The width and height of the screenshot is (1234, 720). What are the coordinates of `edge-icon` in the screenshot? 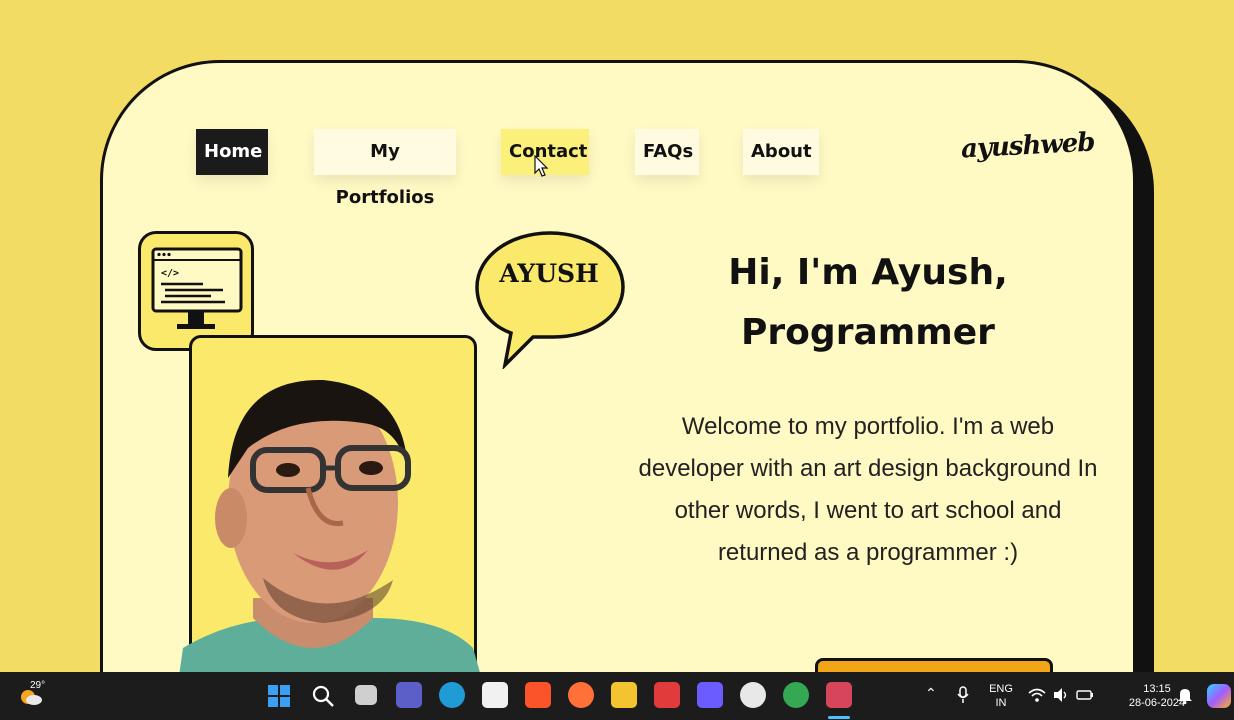 It's located at (452, 695).